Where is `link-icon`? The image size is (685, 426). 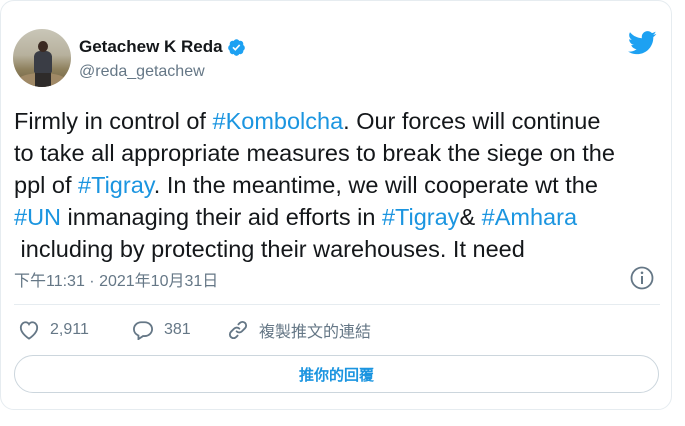
link-icon is located at coordinates (238, 330).